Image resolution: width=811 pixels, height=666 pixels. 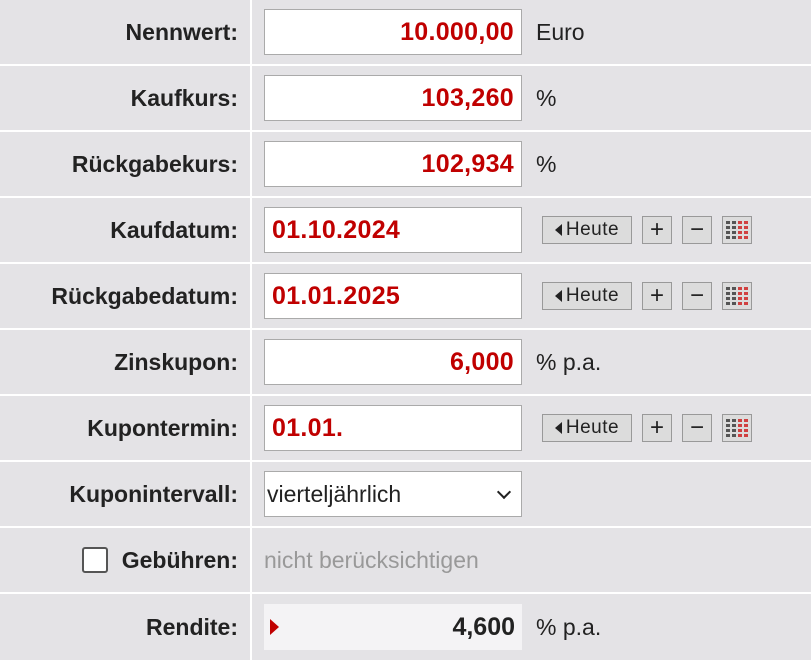 I want to click on kuponintervall-selected: vierteljährlich, so click(x=334, y=493).